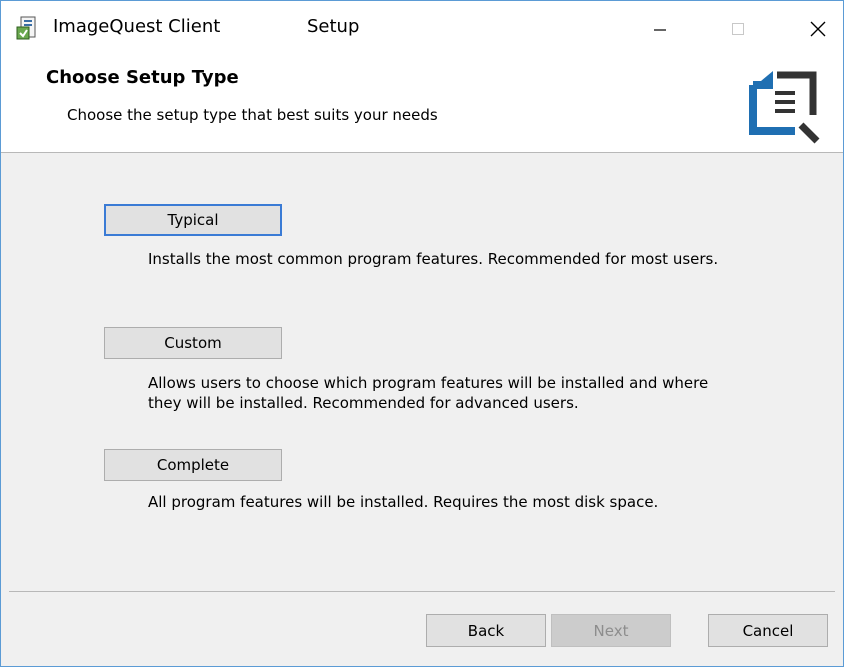 This screenshot has width=844, height=667. I want to click on cancel-button: Cancel, so click(768, 630).